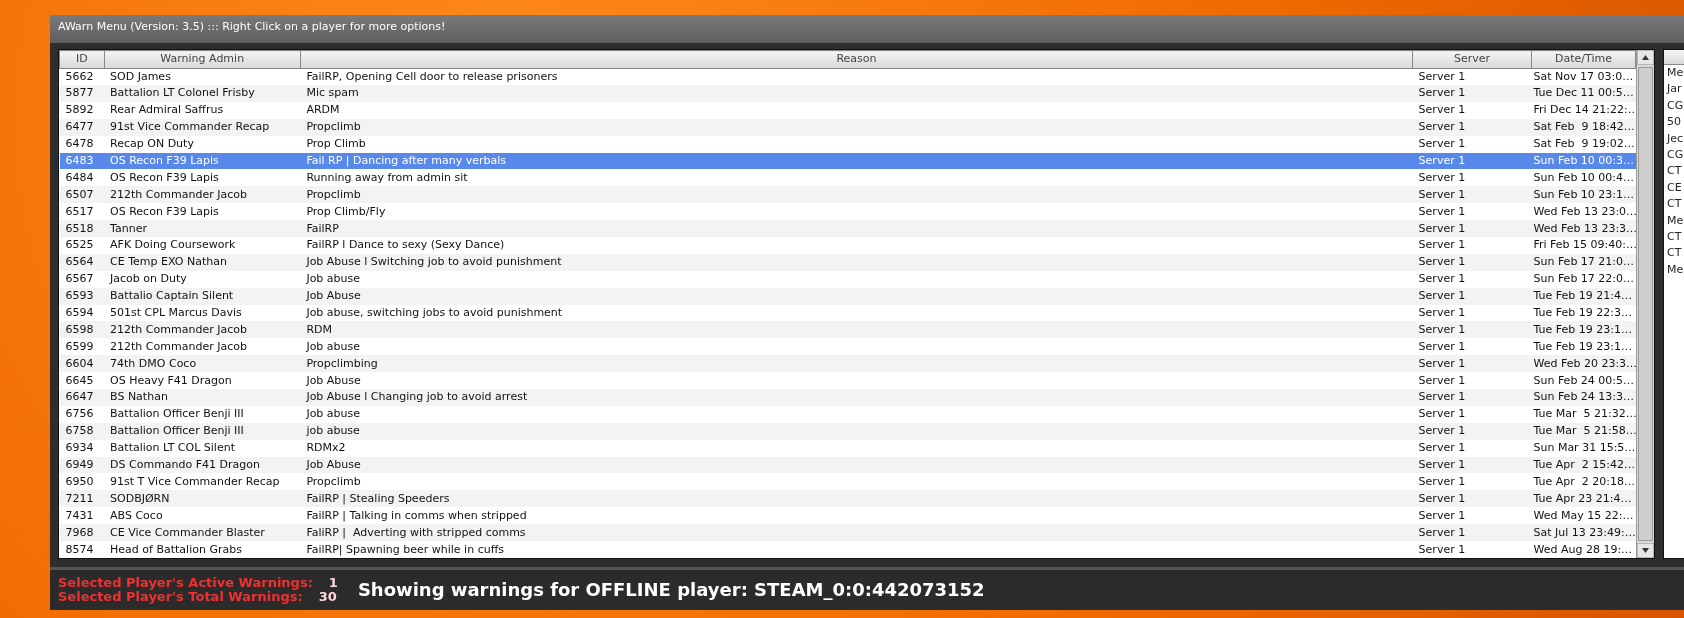  Describe the element at coordinates (856, 59) in the screenshot. I see `column-header: Reason` at that location.